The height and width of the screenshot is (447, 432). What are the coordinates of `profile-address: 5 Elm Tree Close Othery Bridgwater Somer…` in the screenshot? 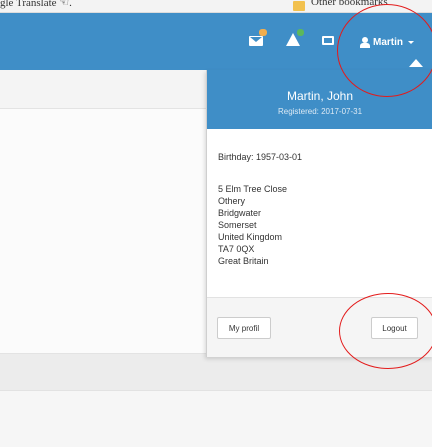 It's located at (252, 225).